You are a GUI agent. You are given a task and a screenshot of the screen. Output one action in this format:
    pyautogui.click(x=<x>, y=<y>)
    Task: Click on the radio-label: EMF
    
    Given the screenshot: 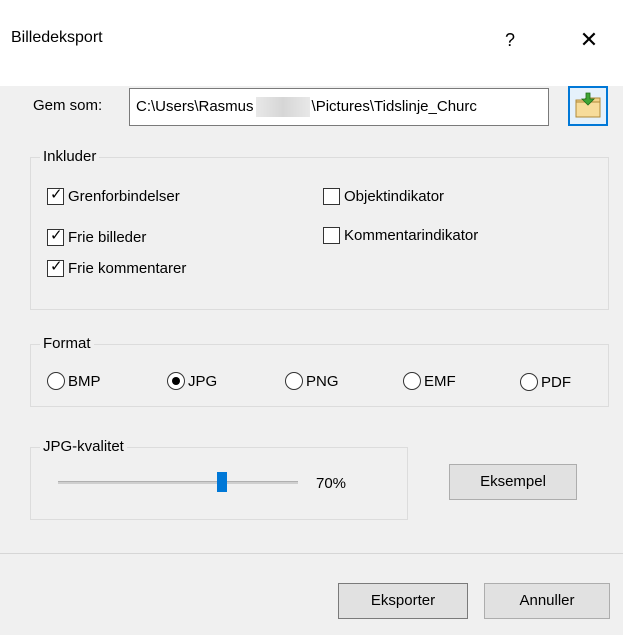 What is the action you would take?
    pyautogui.click(x=440, y=381)
    